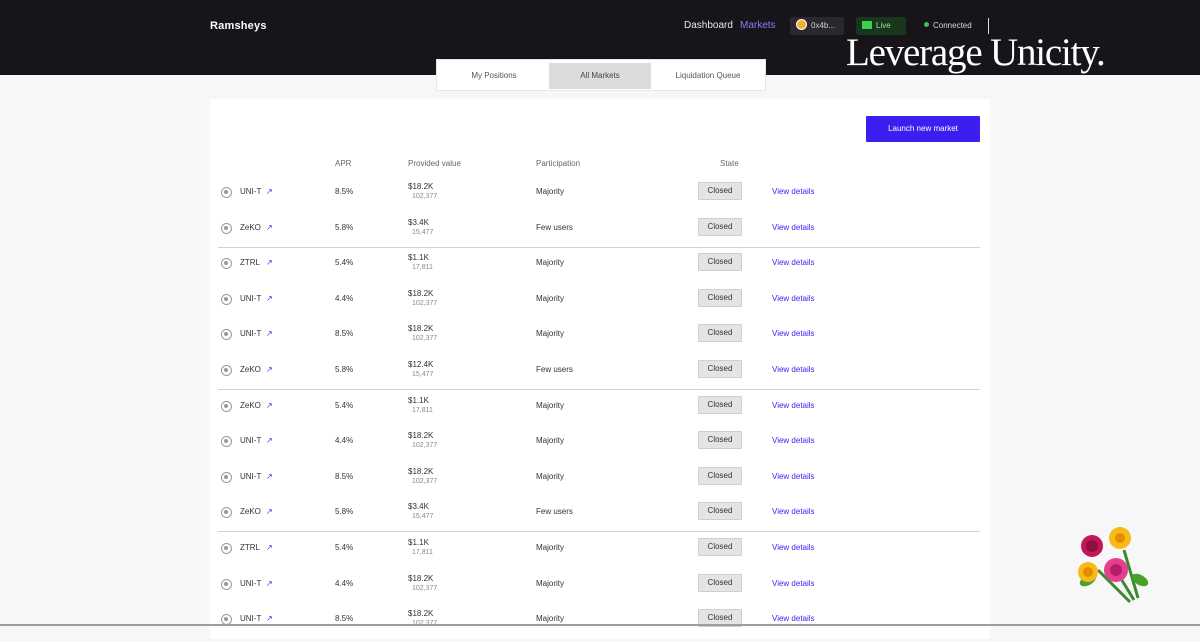 This screenshot has height=642, width=1200. I want to click on column-header-apr: APR, so click(343, 163).